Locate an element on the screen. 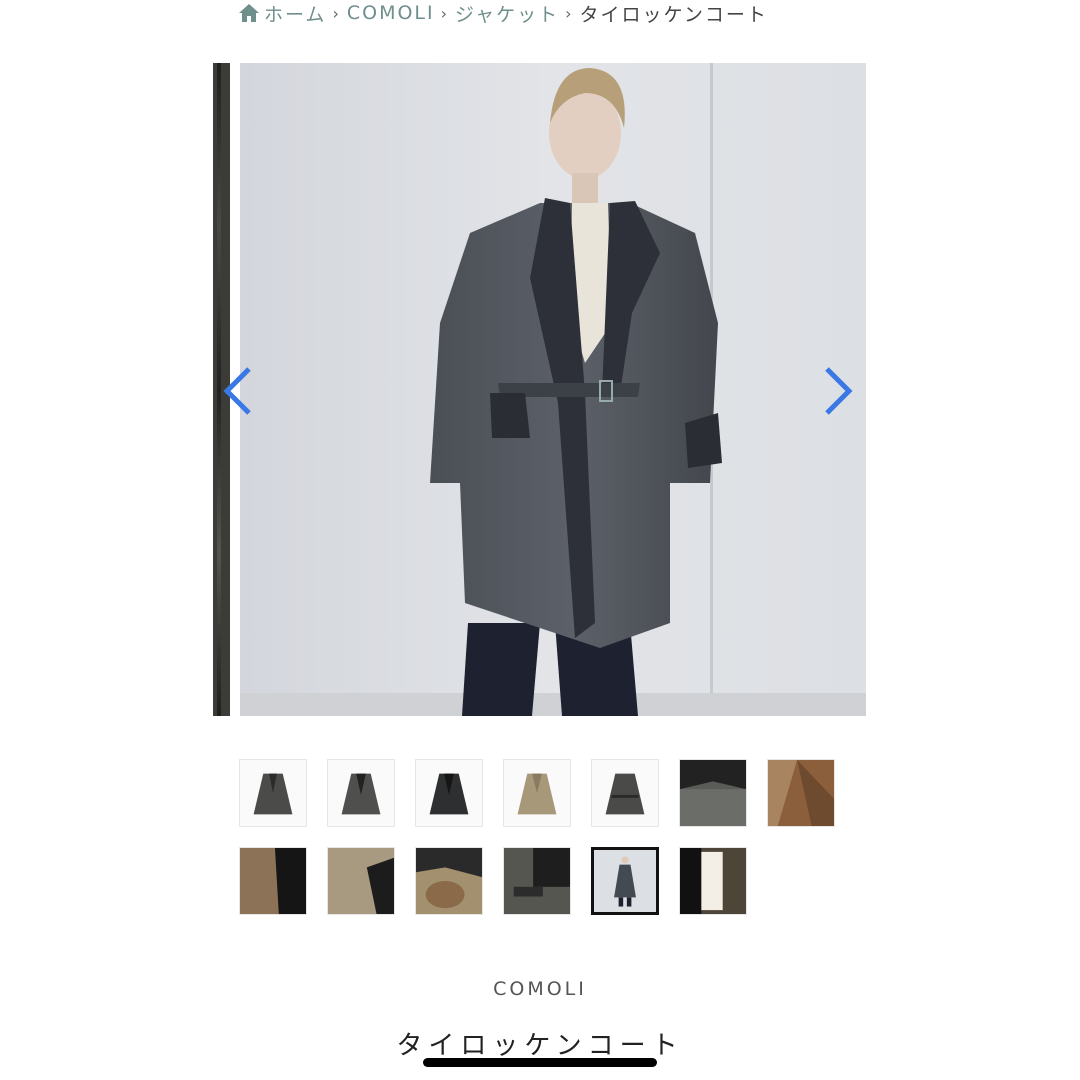 The width and height of the screenshot is (1080, 1080). product-vendor: COMOLI is located at coordinates (540, 989).